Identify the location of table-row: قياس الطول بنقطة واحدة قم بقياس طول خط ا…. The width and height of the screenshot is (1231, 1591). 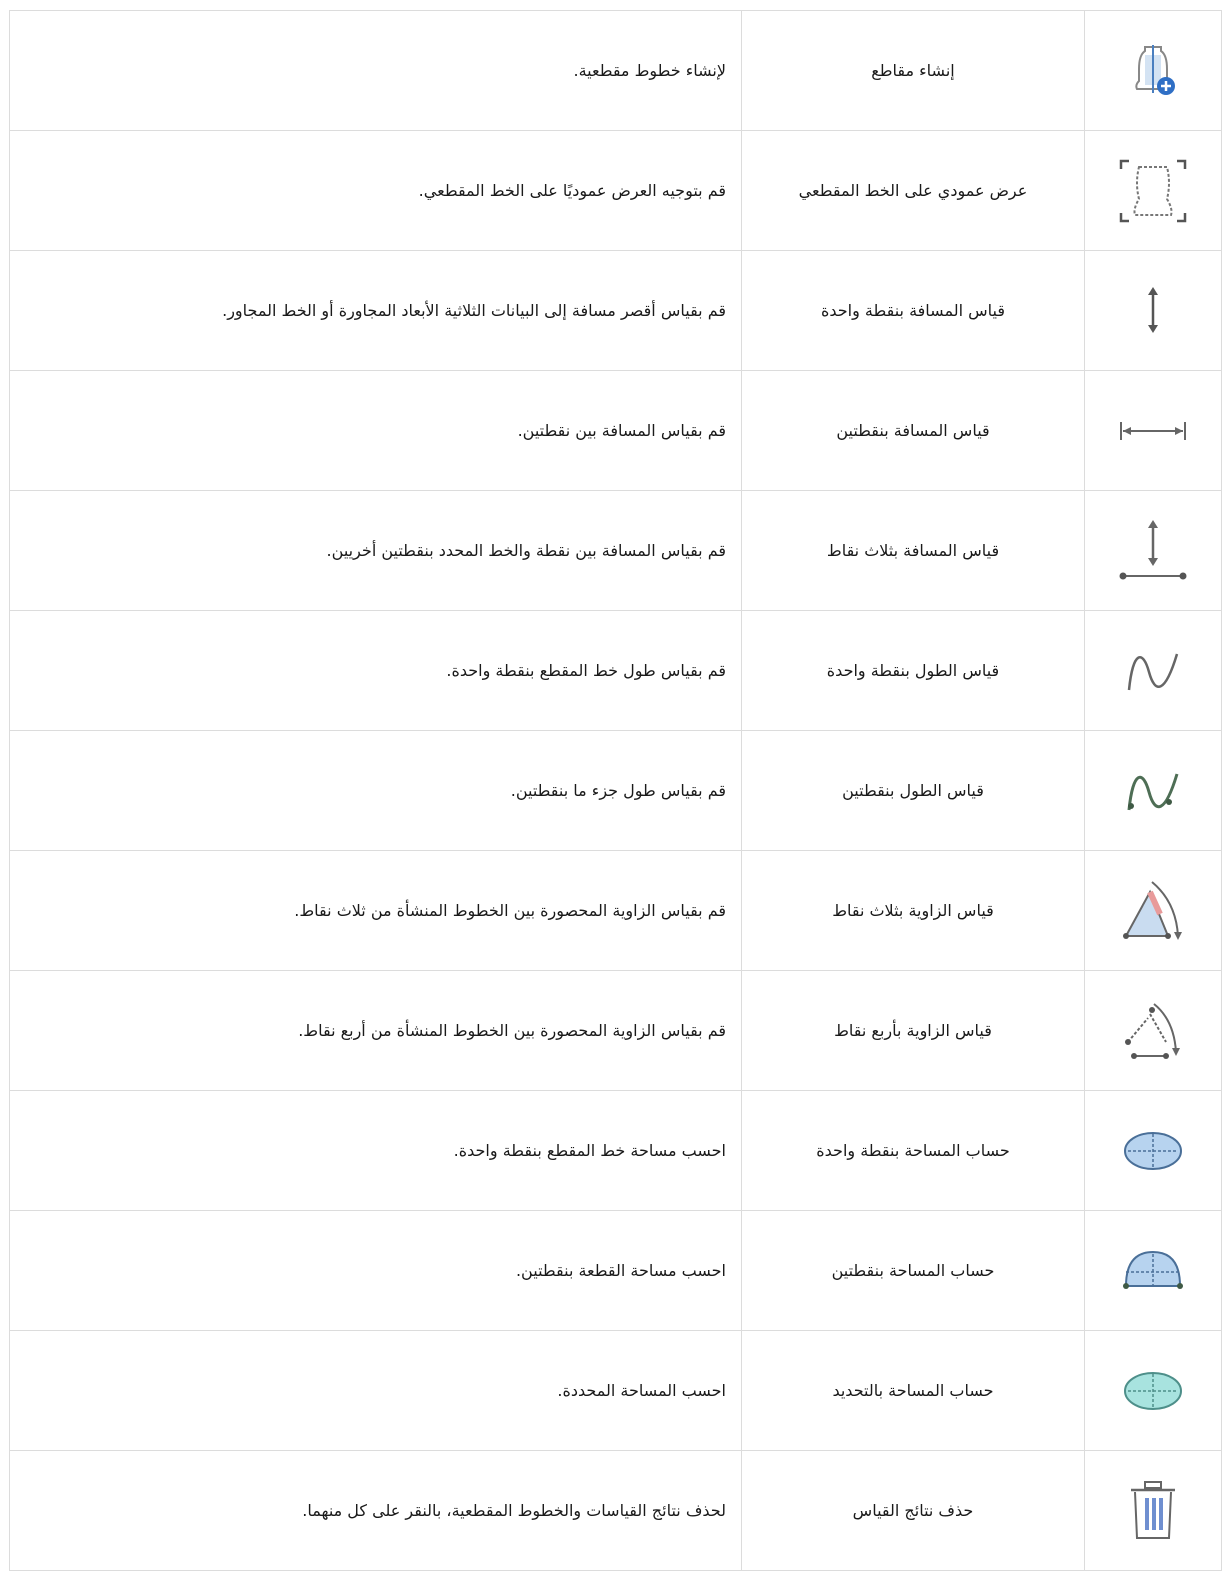
(615, 670).